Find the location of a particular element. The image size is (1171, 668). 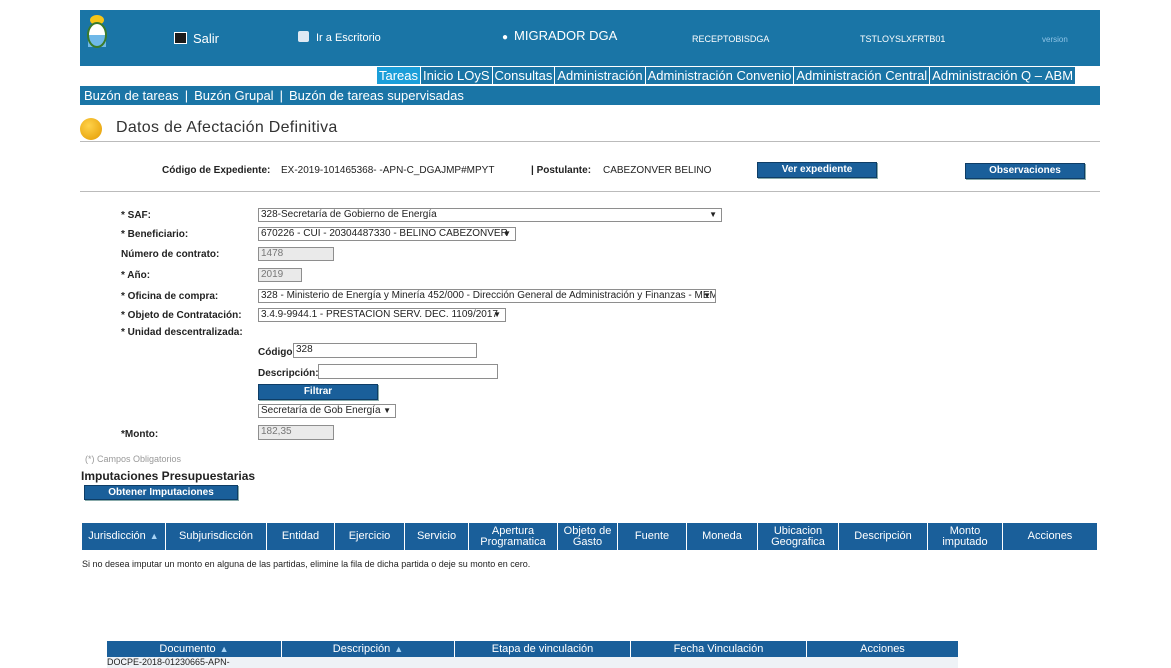

saf-select: 328-Secretaría de Gobierno de Energía ▼ is located at coordinates (490, 215).